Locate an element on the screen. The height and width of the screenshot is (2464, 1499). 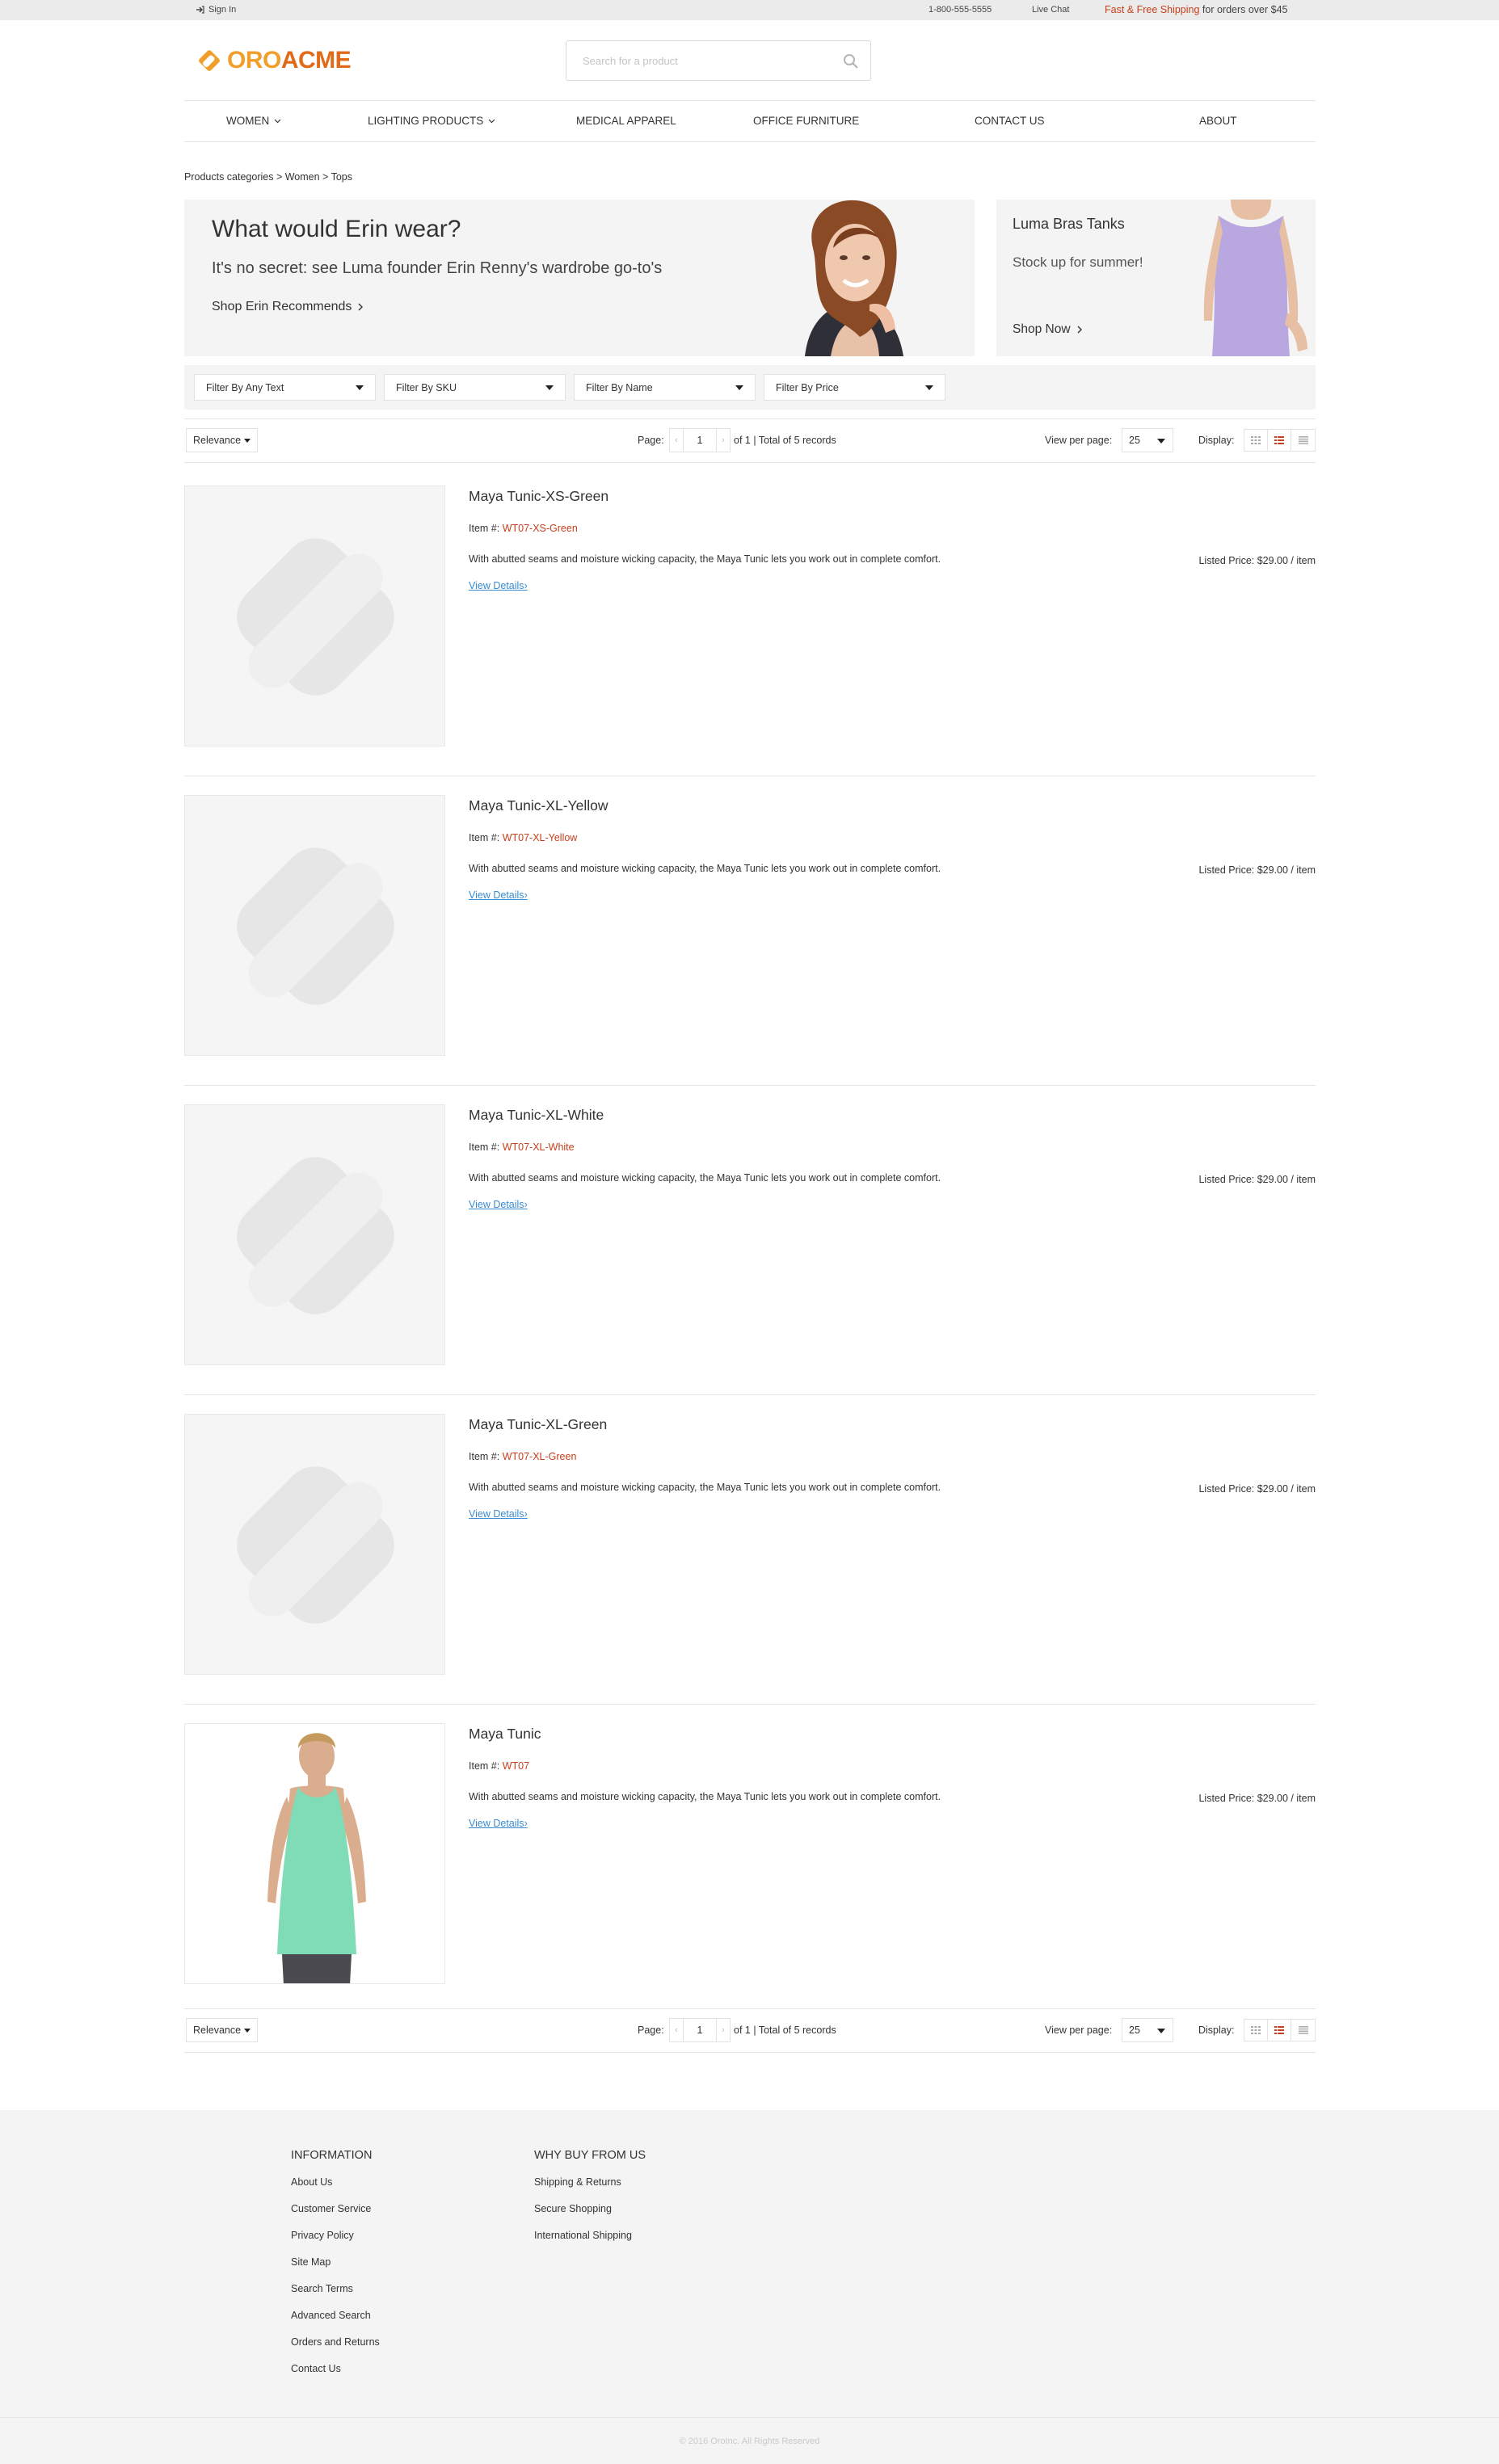
nav-item-medical-apparel: MEDICAL APPAREL is located at coordinates (626, 121).